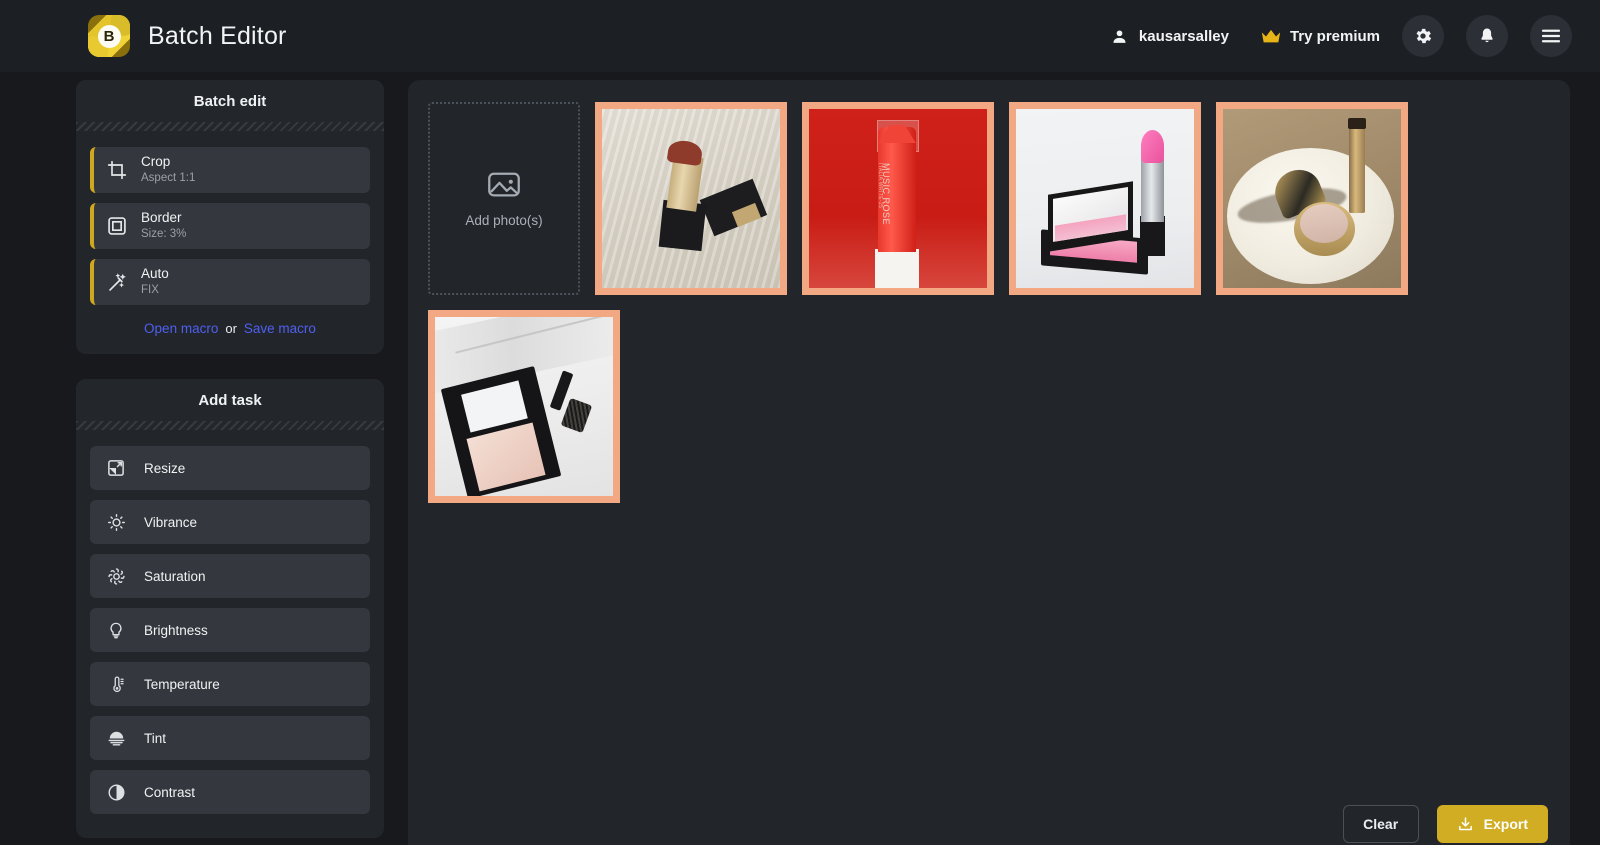 The height and width of the screenshot is (845, 1600). I want to click on add-task-label: Brightness, so click(176, 630).